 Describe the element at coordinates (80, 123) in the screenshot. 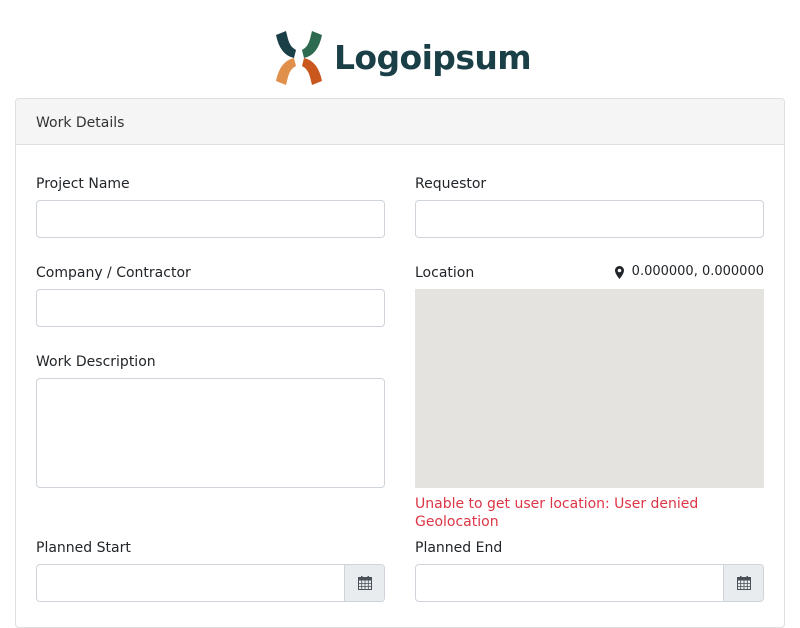

I see `card-title: Work Details` at that location.